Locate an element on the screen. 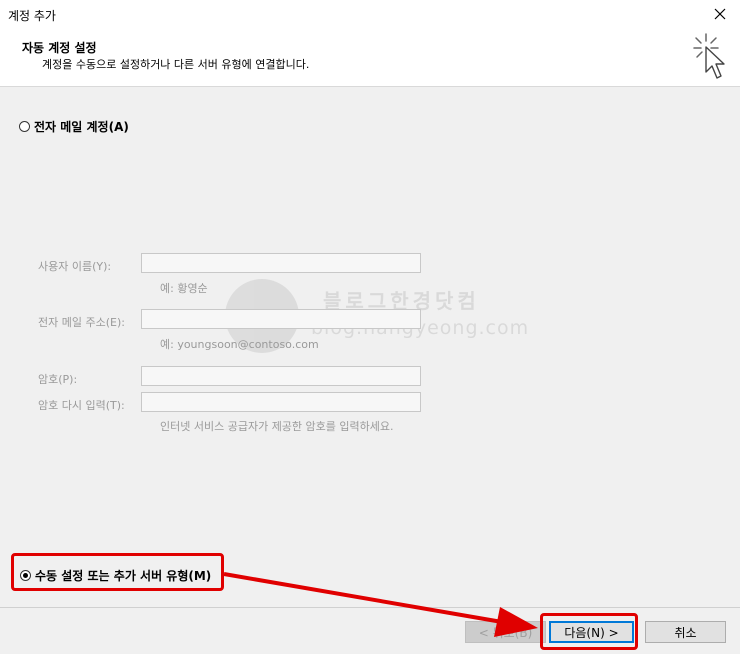  cancel-button: 취소 is located at coordinates (685, 632).